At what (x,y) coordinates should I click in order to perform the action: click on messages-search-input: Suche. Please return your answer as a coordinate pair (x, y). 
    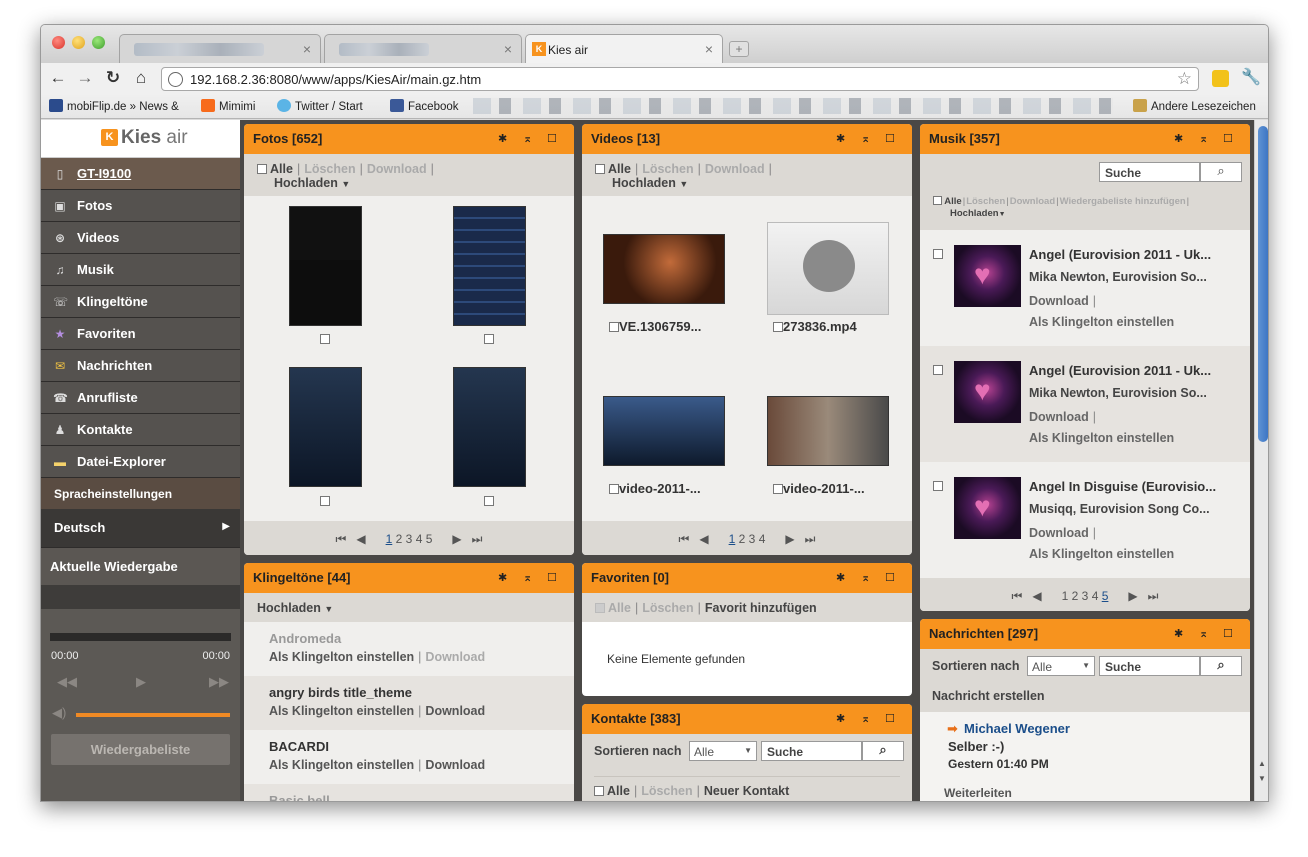
    Looking at the image, I should click on (1149, 666).